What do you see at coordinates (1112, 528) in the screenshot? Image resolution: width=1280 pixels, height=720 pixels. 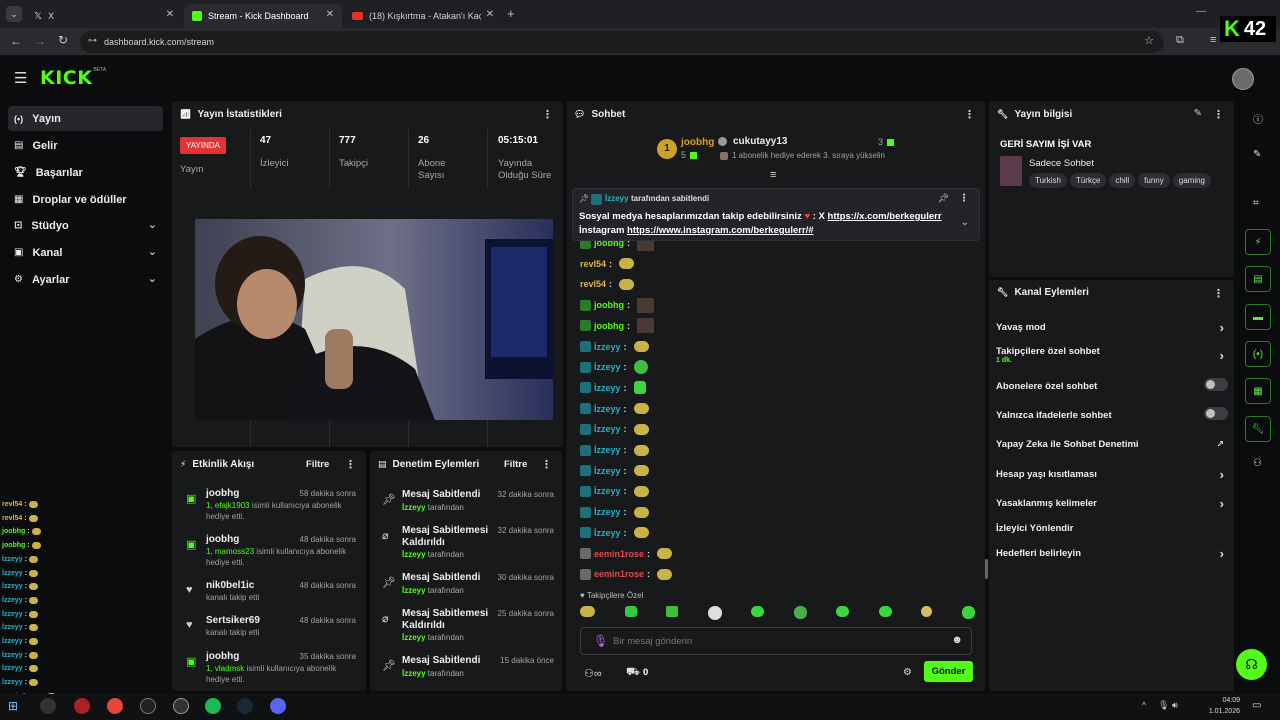 I see `action-raid: İzleyici Yönlendir` at bounding box center [1112, 528].